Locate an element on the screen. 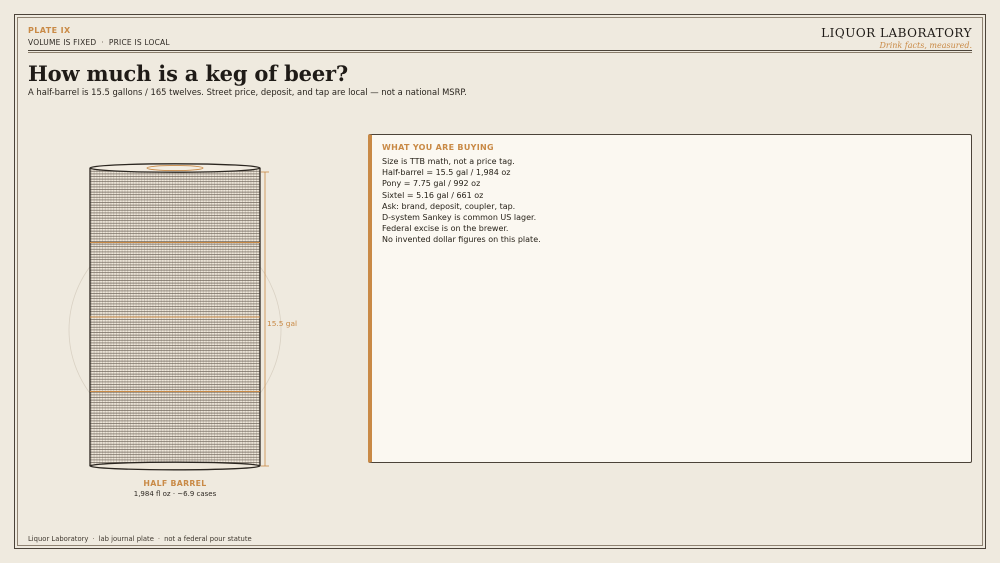 Image resolution: width=1000 pixels, height=563 pixels. header-rule-secondary is located at coordinates (500, 52).